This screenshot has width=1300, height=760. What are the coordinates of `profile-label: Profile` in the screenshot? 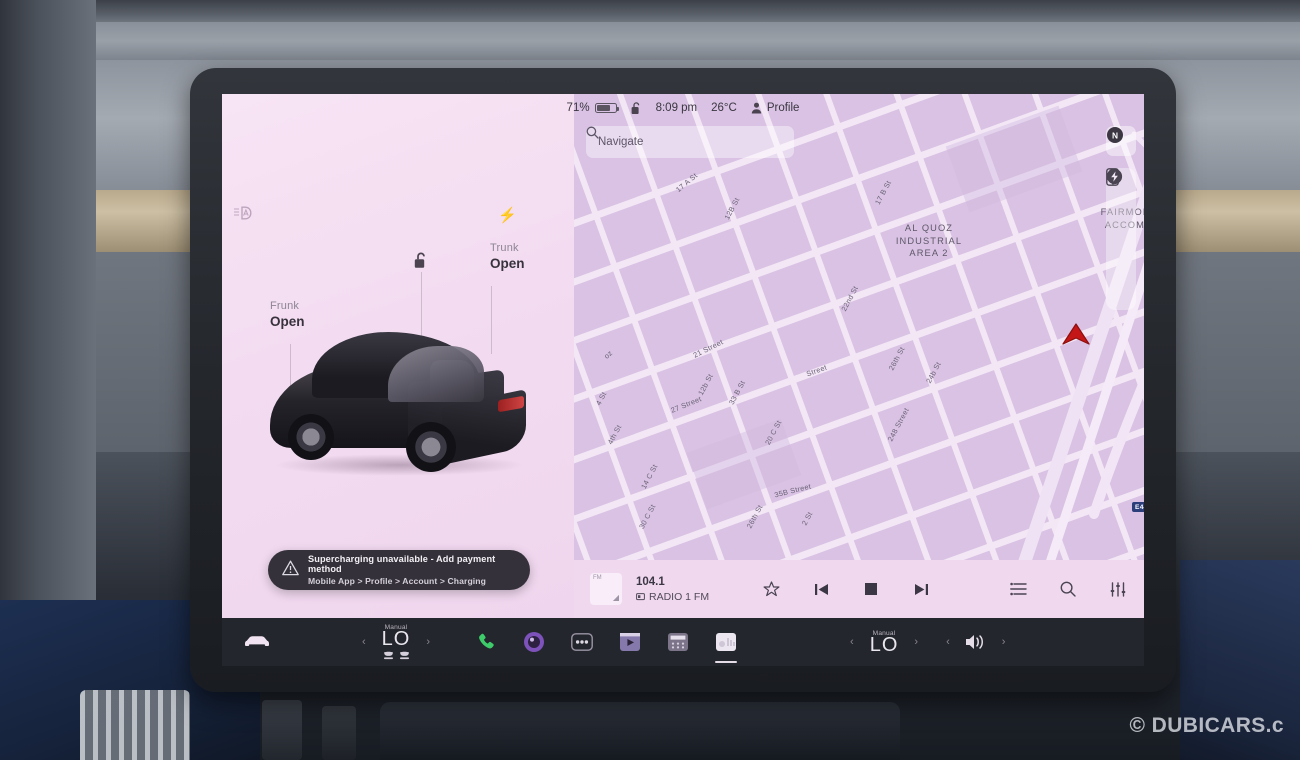 It's located at (783, 108).